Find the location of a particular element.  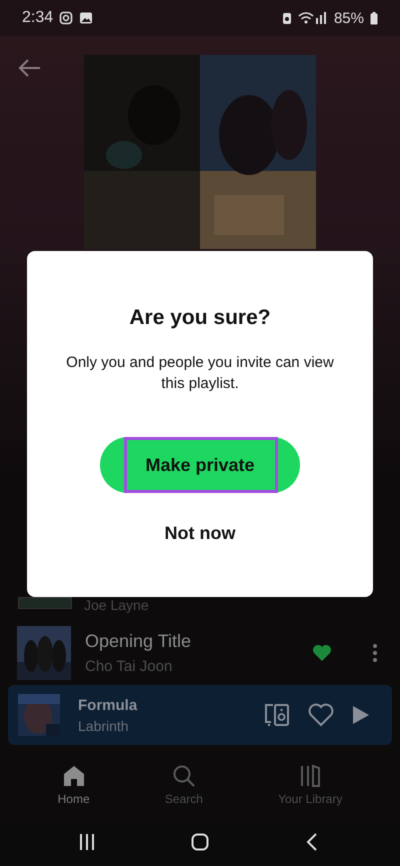

dialog-message: Only you and people you invite can view this playlist. is located at coordinates (200, 373).